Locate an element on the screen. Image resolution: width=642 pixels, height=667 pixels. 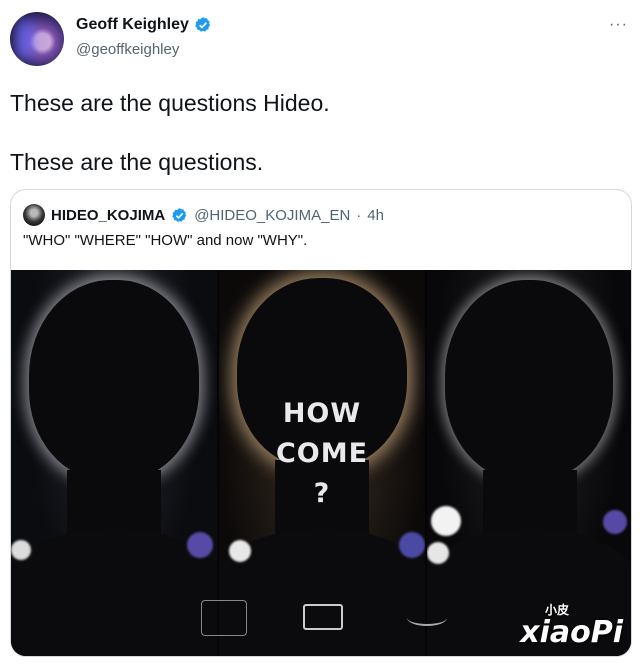
author-avatar is located at coordinates (37, 39).